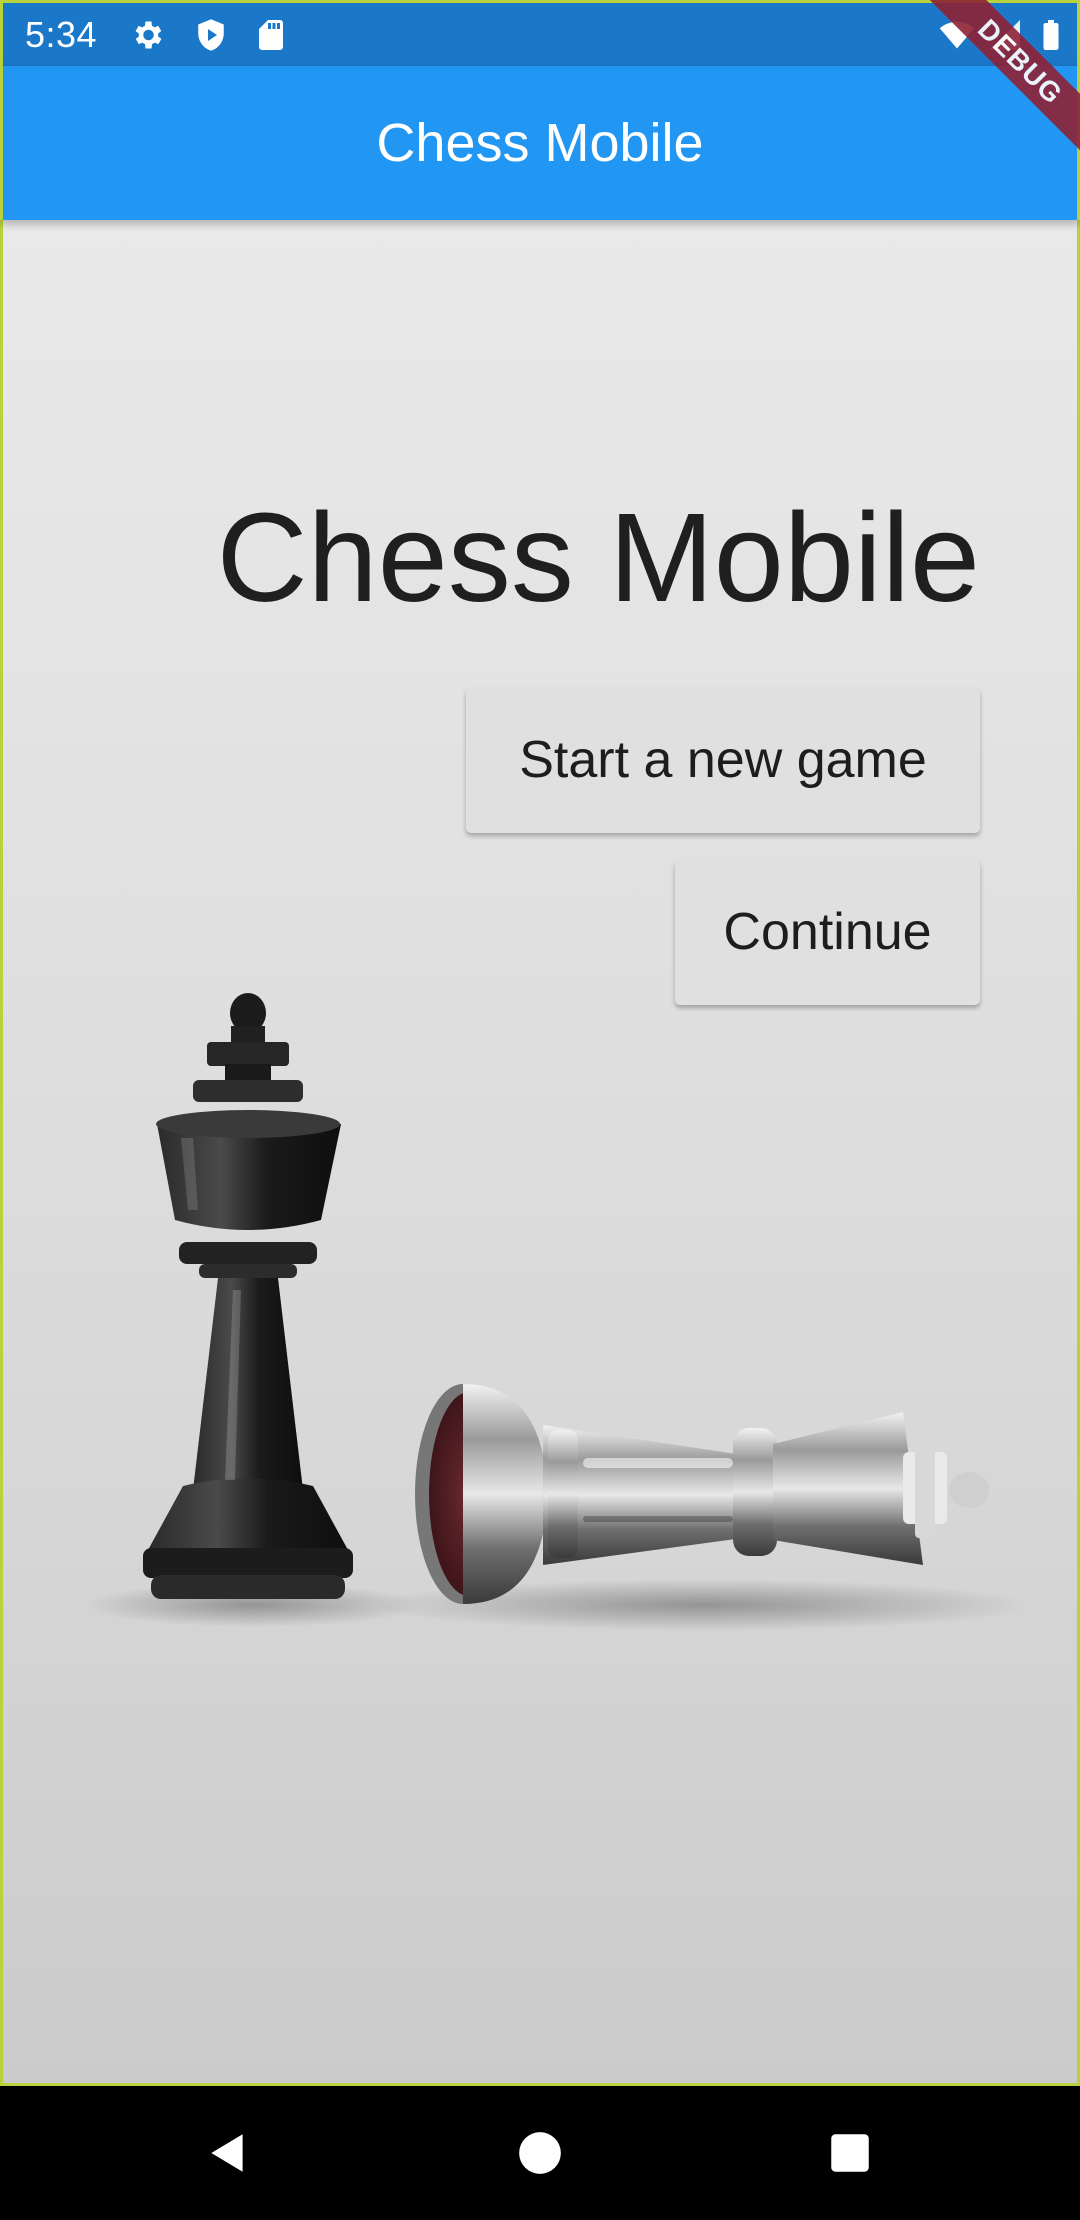 This screenshot has width=1080, height=2220. Describe the element at coordinates (598, 557) in the screenshot. I see `home-title: Chess Mobile` at that location.